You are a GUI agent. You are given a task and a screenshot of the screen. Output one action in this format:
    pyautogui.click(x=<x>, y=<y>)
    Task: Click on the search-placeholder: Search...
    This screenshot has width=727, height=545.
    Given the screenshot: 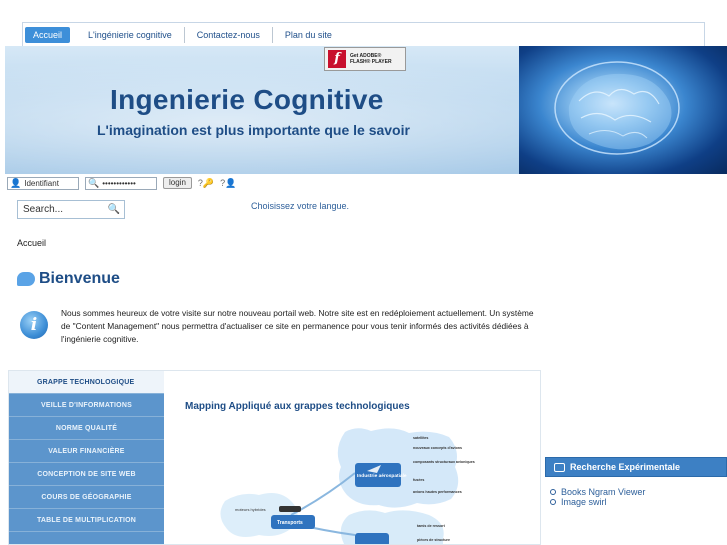 What is the action you would take?
    pyautogui.click(x=43, y=209)
    